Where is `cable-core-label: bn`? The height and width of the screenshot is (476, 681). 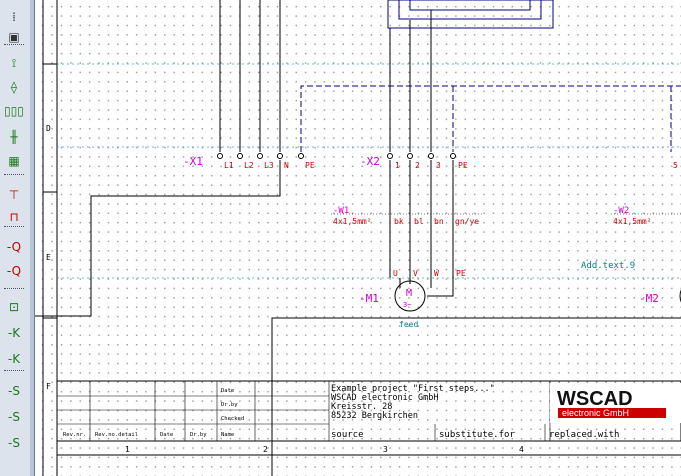
cable-core-label: bn is located at coordinates (439, 221).